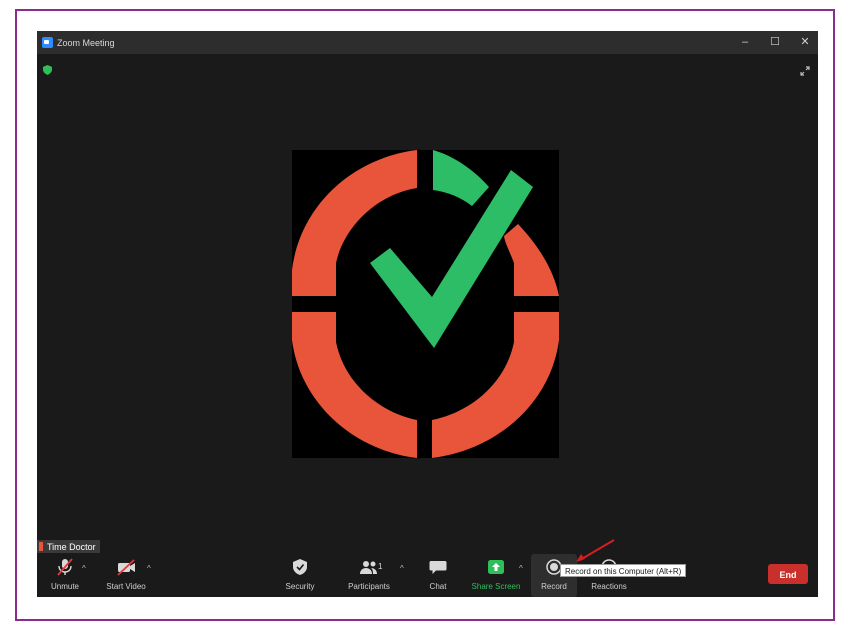 The image size is (849, 625). Describe the element at coordinates (64, 586) in the screenshot. I see `unmute-label: Unmute` at that location.